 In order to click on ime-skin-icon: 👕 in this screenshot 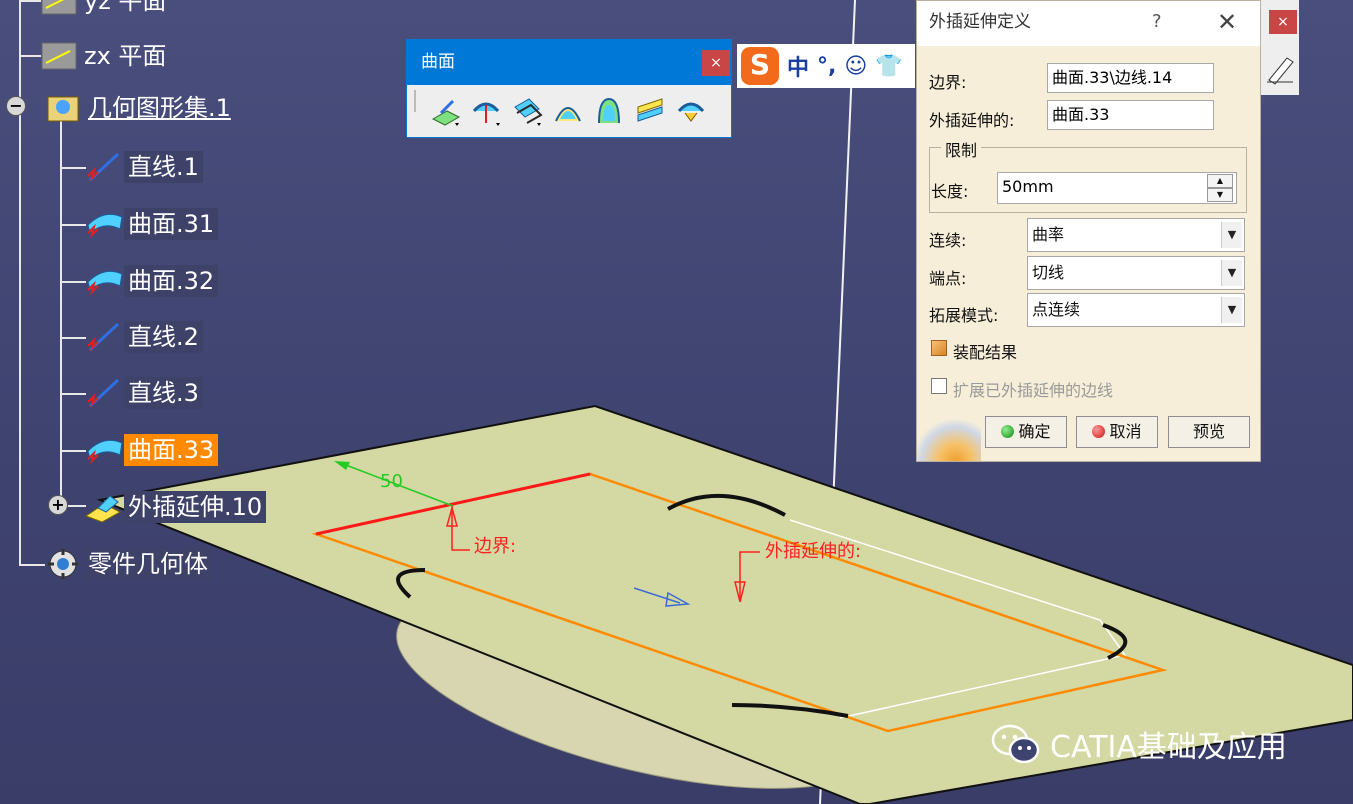, I will do `click(888, 66)`.